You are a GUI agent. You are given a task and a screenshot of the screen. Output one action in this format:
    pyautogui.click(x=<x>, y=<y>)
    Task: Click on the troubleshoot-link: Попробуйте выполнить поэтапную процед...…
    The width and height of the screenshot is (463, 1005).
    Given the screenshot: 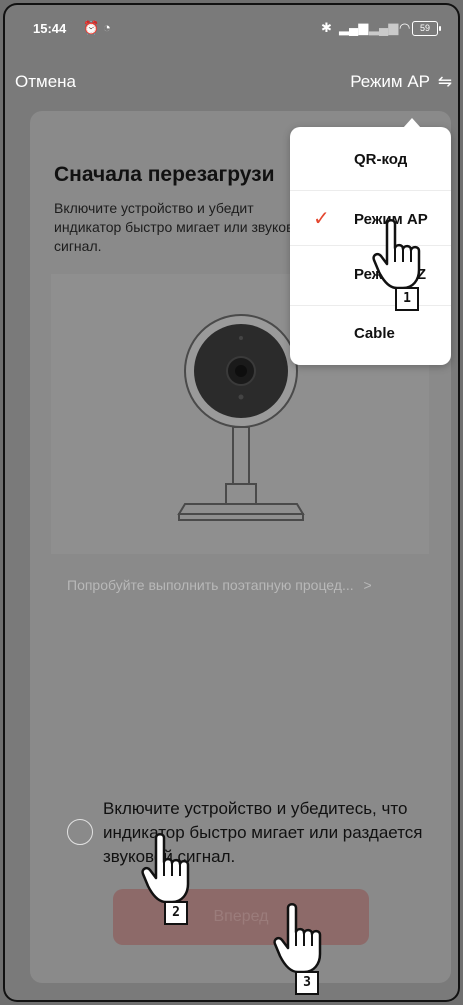 What is the action you would take?
    pyautogui.click(x=247, y=585)
    